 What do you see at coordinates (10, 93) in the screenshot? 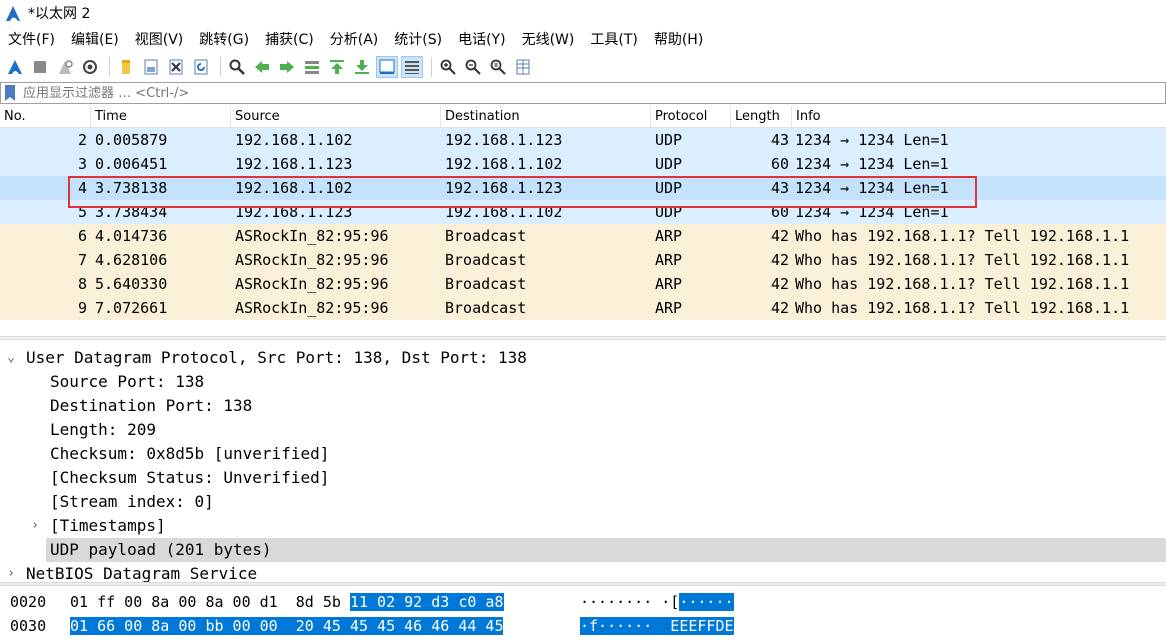
I see `filter-bookmark-icon` at bounding box center [10, 93].